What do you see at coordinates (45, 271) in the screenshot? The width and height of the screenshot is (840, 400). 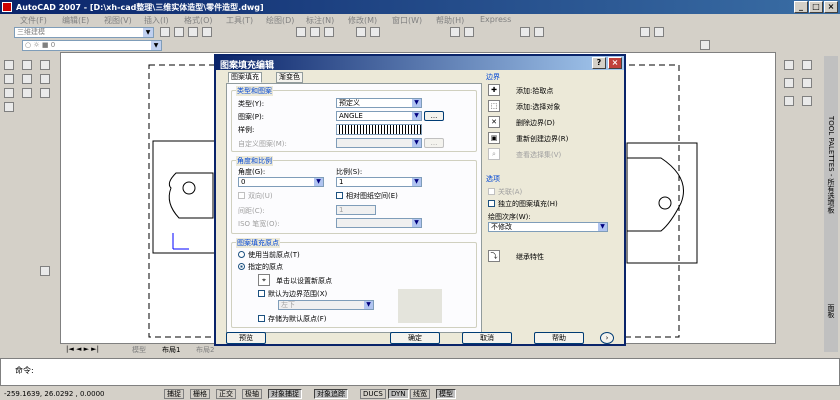 I see `draw-text-icon` at bounding box center [45, 271].